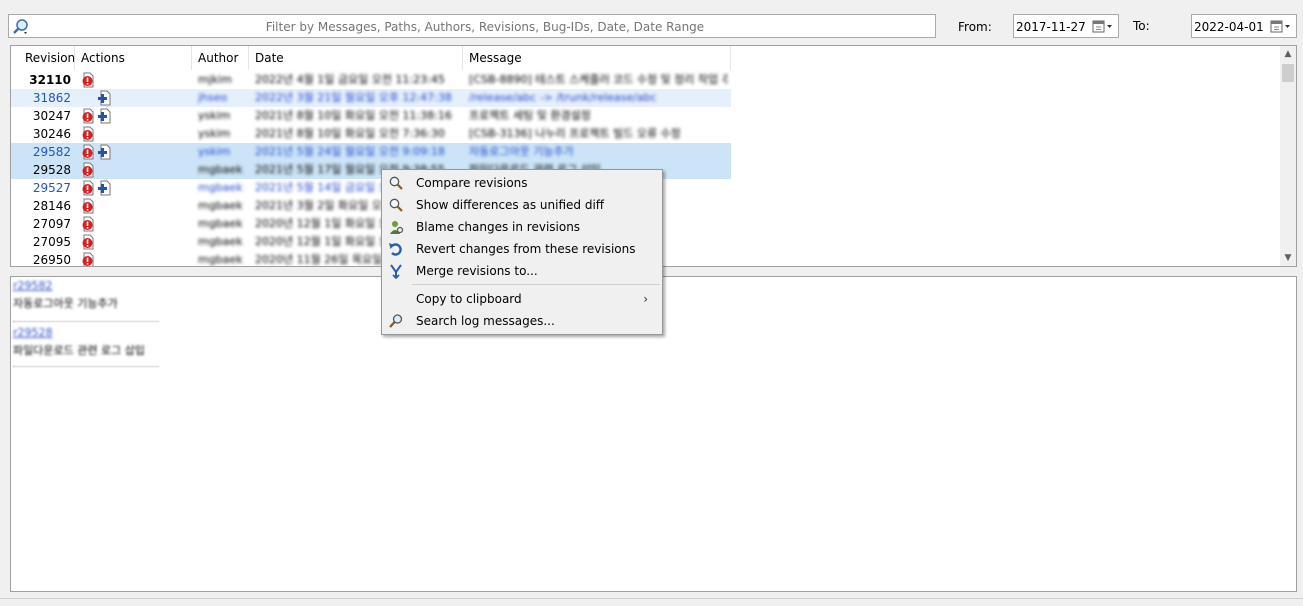  Describe the element at coordinates (43, 58) in the screenshot. I see `column-header-revision: Revision` at that location.